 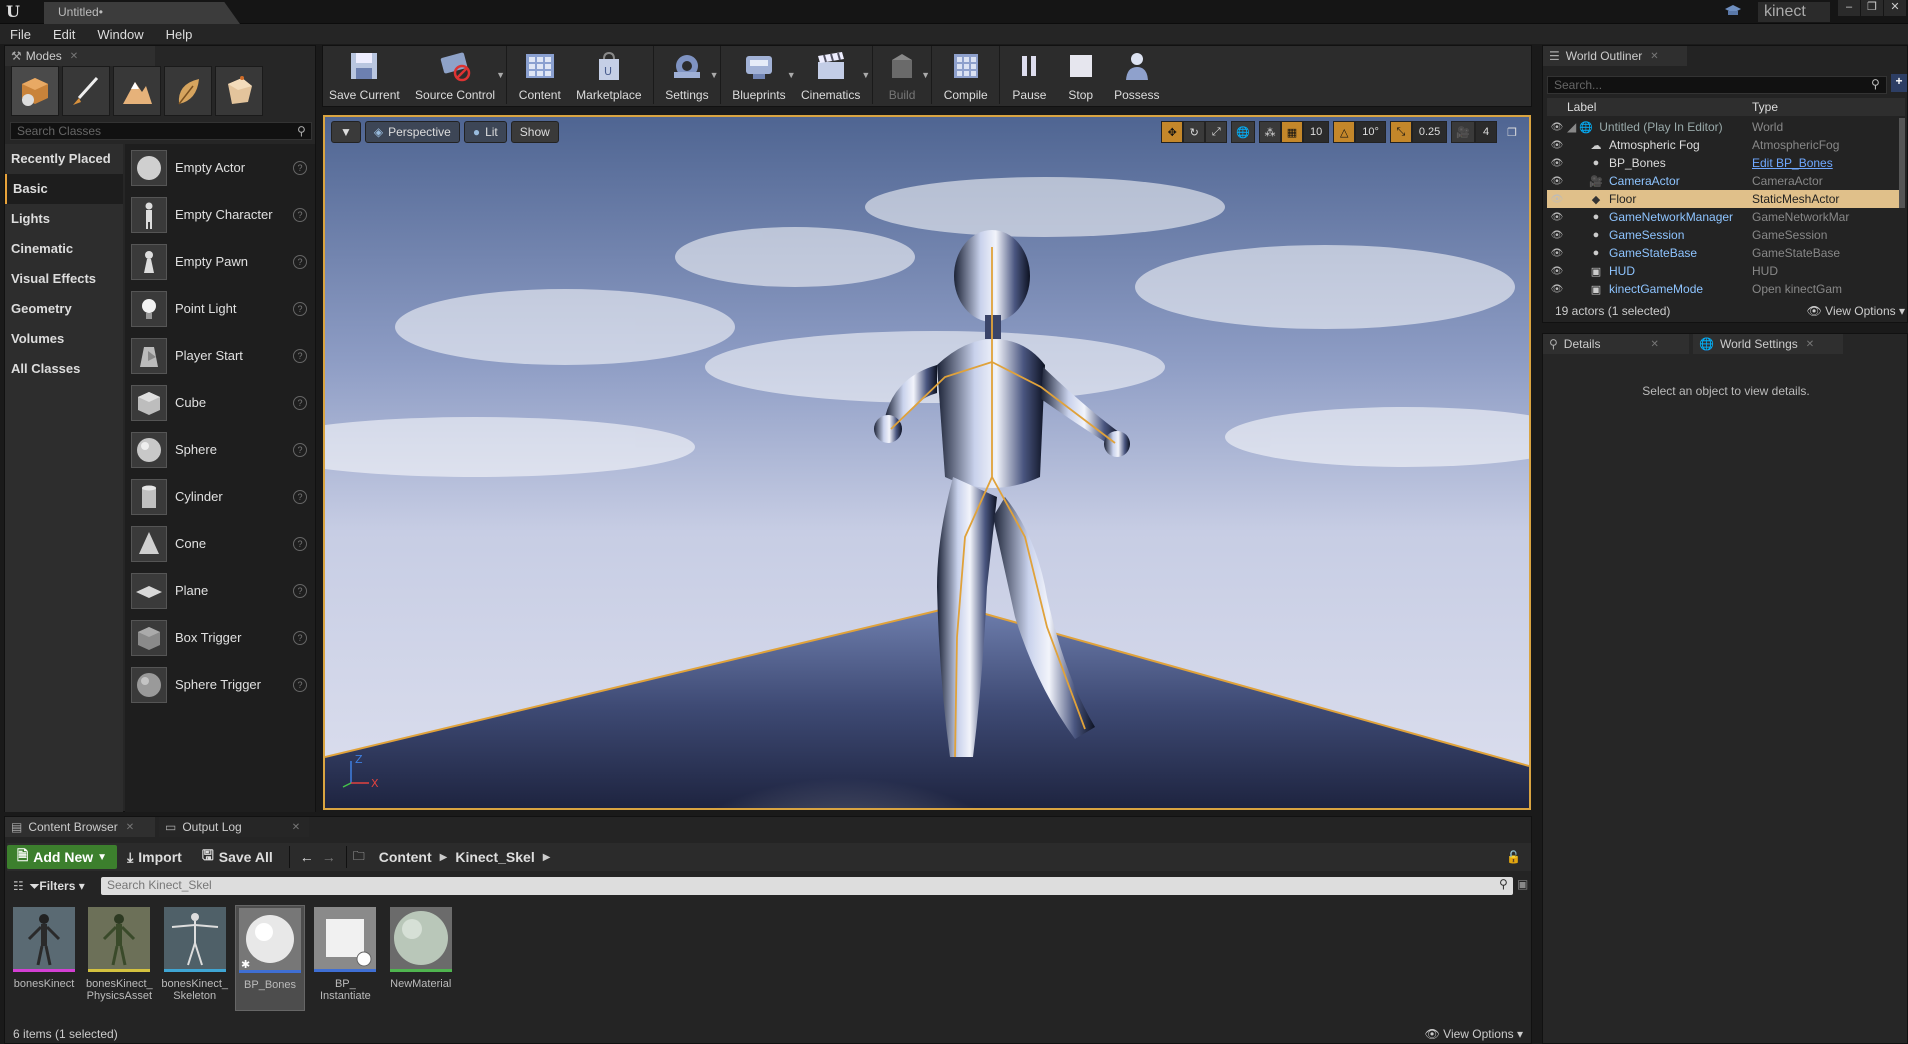 I want to click on breadcrumb-chevron-icon: ▶, so click(x=547, y=857).